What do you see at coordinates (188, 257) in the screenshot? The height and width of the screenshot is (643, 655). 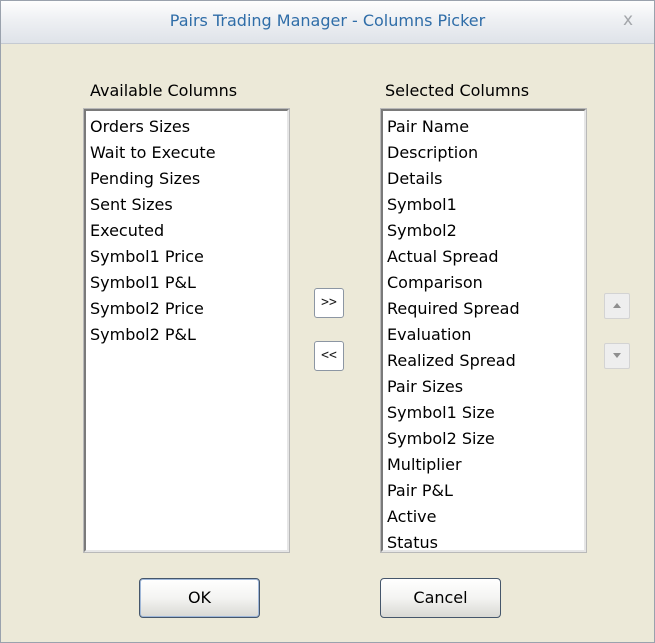 I see `list-item: Symbol1 Price` at bounding box center [188, 257].